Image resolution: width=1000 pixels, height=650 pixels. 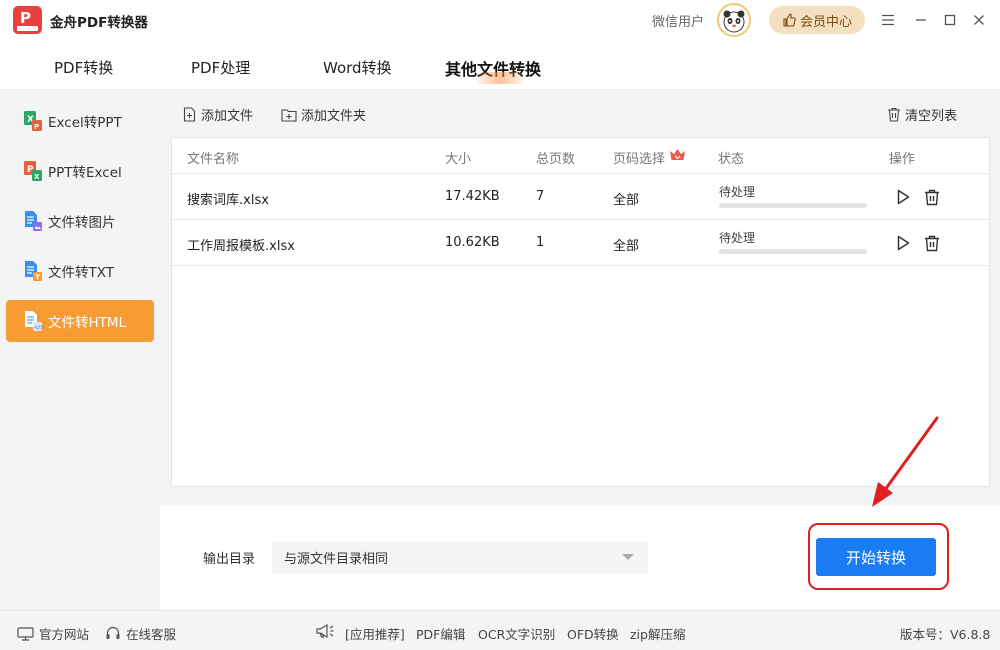 What do you see at coordinates (580, 156) in the screenshot?
I see `table-header: 文件名称 大小 总页数 页码选择 状态 操作` at bounding box center [580, 156].